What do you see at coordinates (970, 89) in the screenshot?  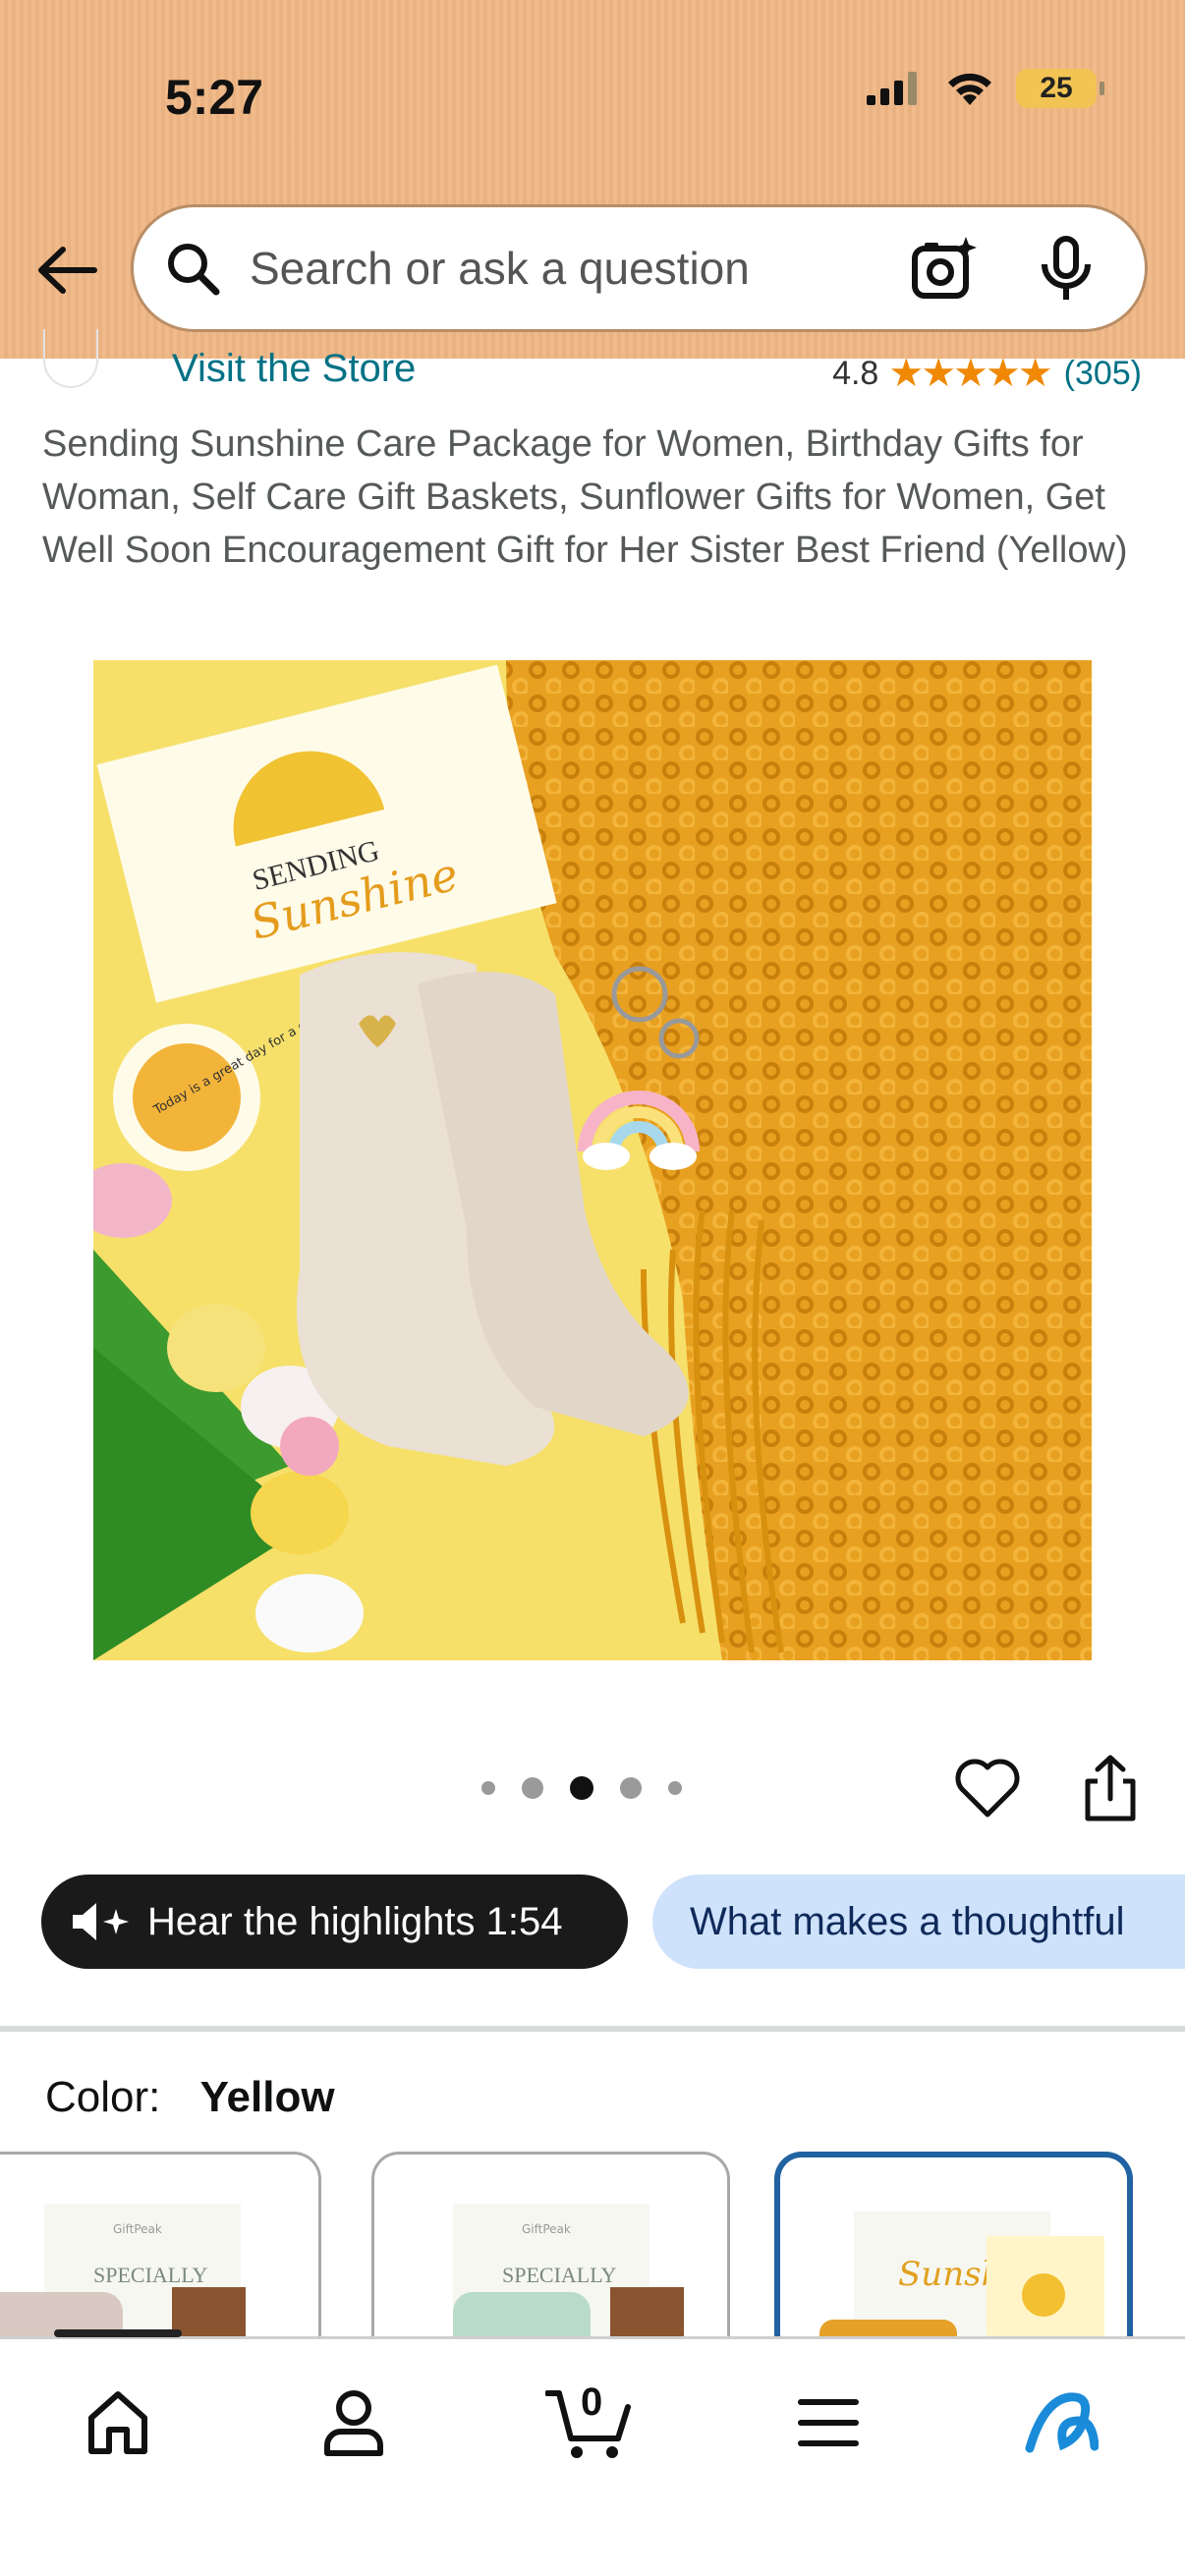 I see `wifi-icon` at bounding box center [970, 89].